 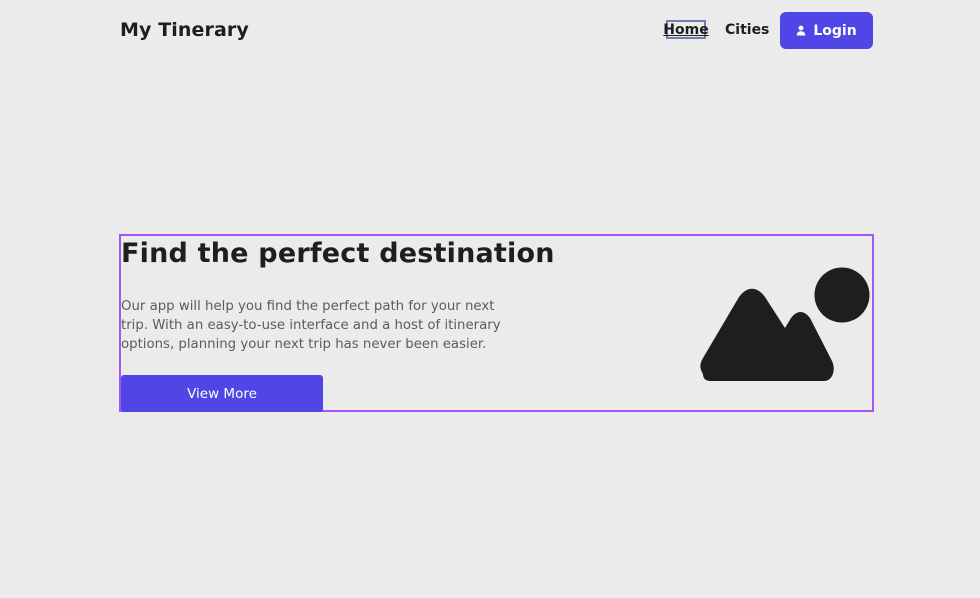 I want to click on site-header: My Tinerary Home Cities Login, so click(x=490, y=31).